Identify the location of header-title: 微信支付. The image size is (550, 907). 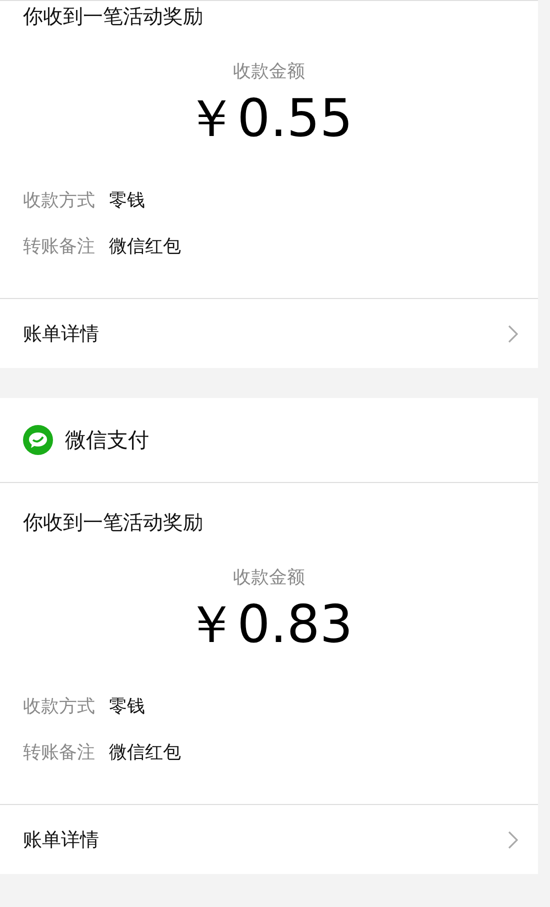
(107, 440).